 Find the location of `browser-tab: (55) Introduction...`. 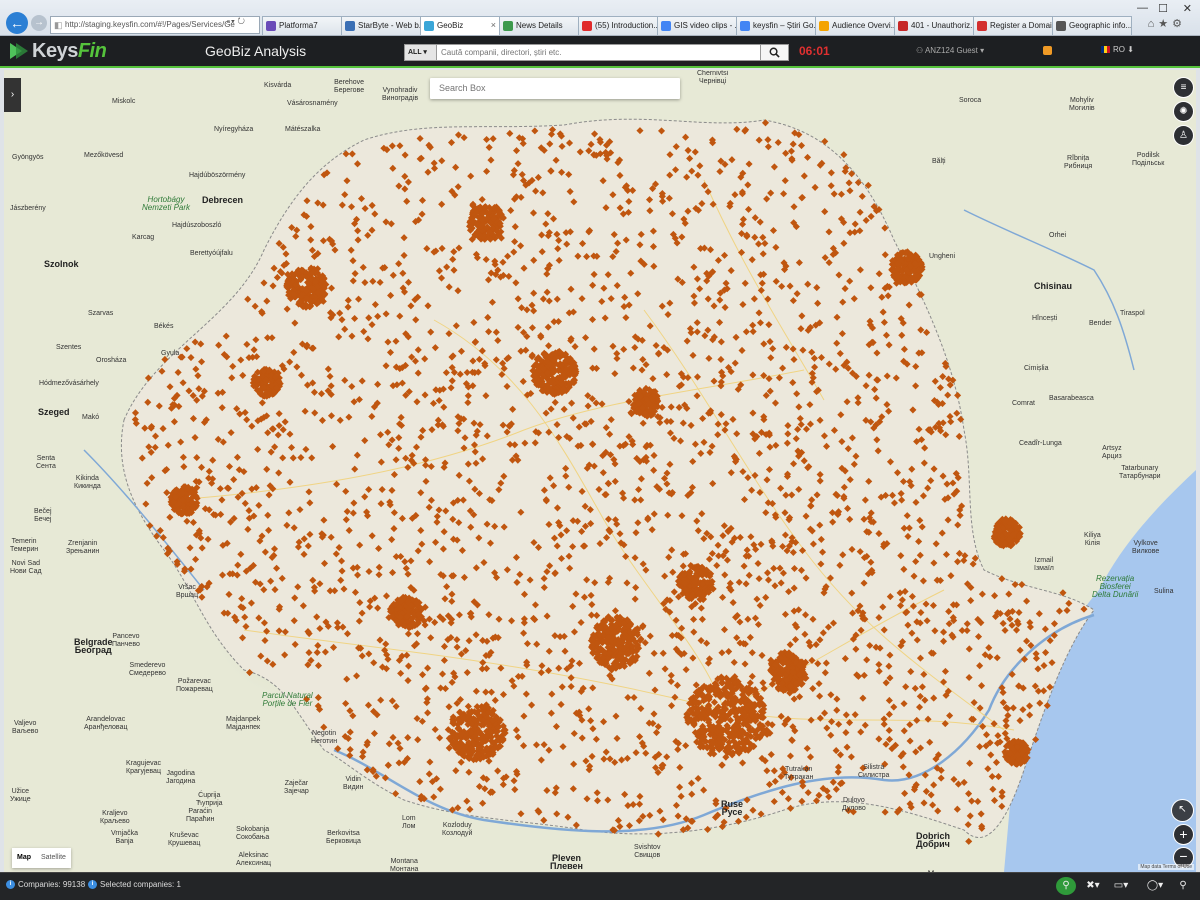

browser-tab: (55) Introduction... is located at coordinates (618, 25).